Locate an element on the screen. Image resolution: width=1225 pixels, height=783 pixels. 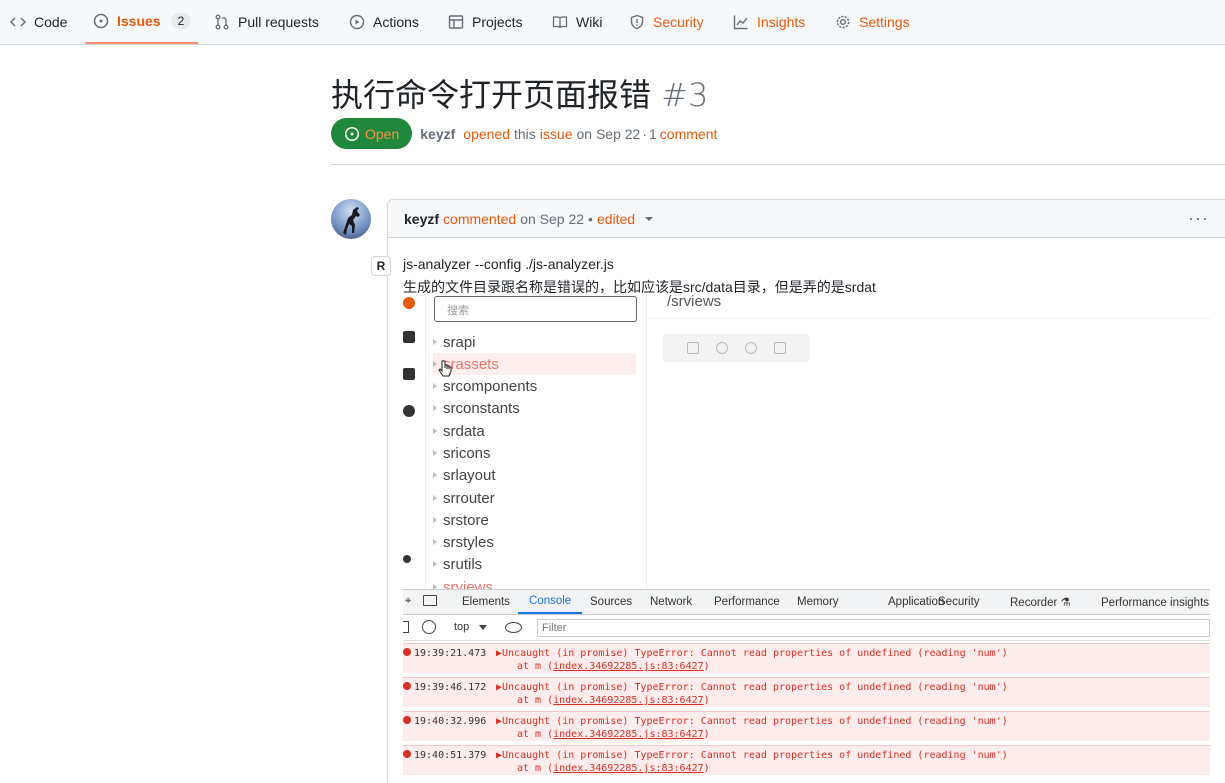
context-select: top is located at coordinates (461, 627).